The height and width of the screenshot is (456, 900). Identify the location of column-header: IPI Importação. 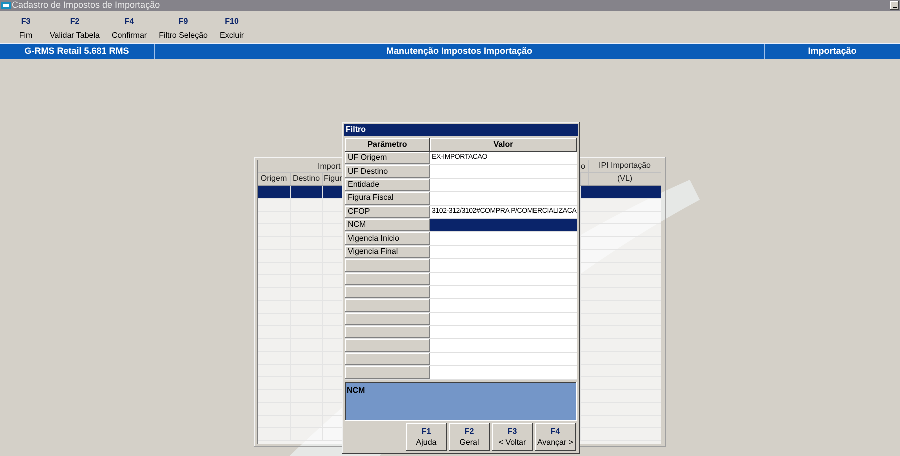
(625, 166).